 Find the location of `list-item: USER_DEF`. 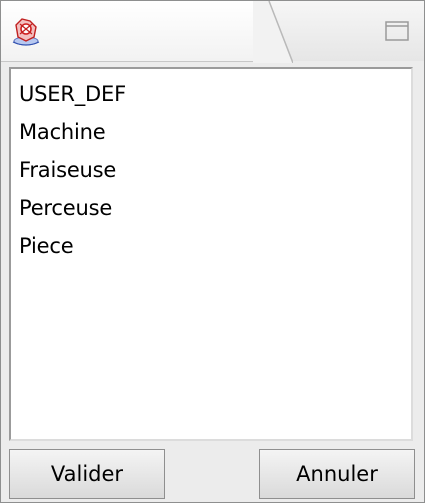

list-item: USER_DEF is located at coordinates (215, 94).